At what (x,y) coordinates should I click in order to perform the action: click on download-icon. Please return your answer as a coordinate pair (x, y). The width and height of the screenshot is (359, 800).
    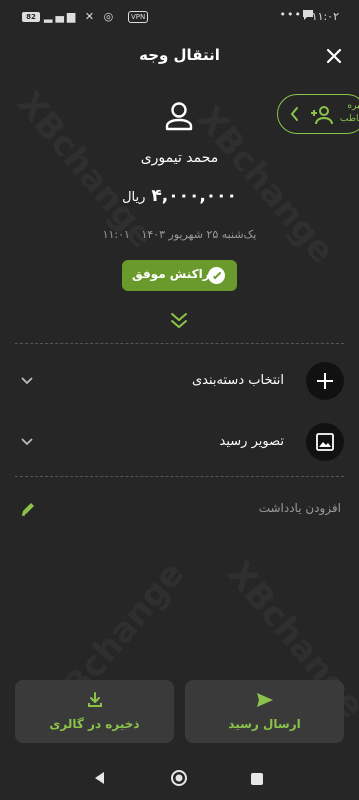
    Looking at the image, I should click on (95, 700).